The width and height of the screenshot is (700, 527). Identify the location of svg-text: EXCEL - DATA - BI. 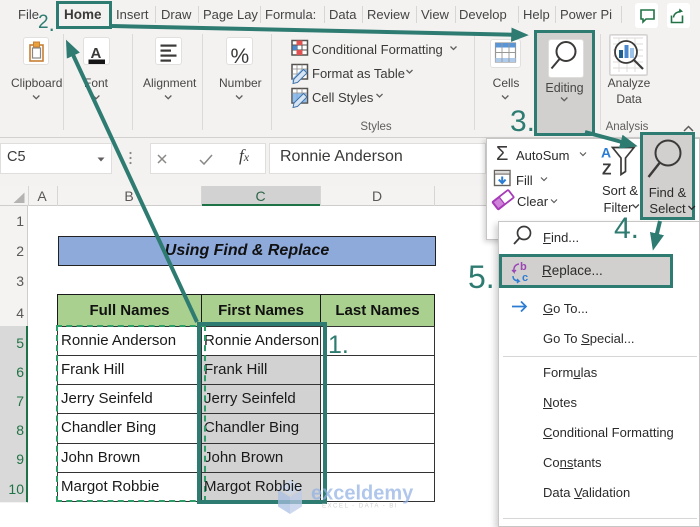
(360, 506).